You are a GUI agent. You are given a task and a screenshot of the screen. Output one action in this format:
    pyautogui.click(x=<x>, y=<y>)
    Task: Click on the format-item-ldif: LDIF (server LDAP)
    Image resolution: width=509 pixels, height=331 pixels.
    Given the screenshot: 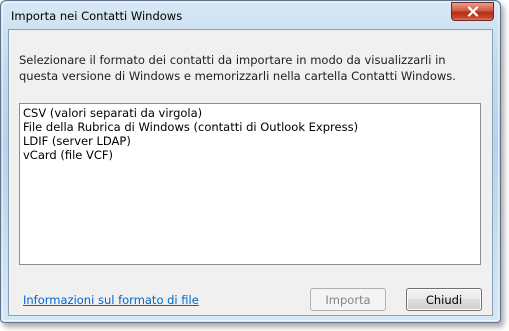 What is the action you would take?
    pyautogui.click(x=250, y=141)
    